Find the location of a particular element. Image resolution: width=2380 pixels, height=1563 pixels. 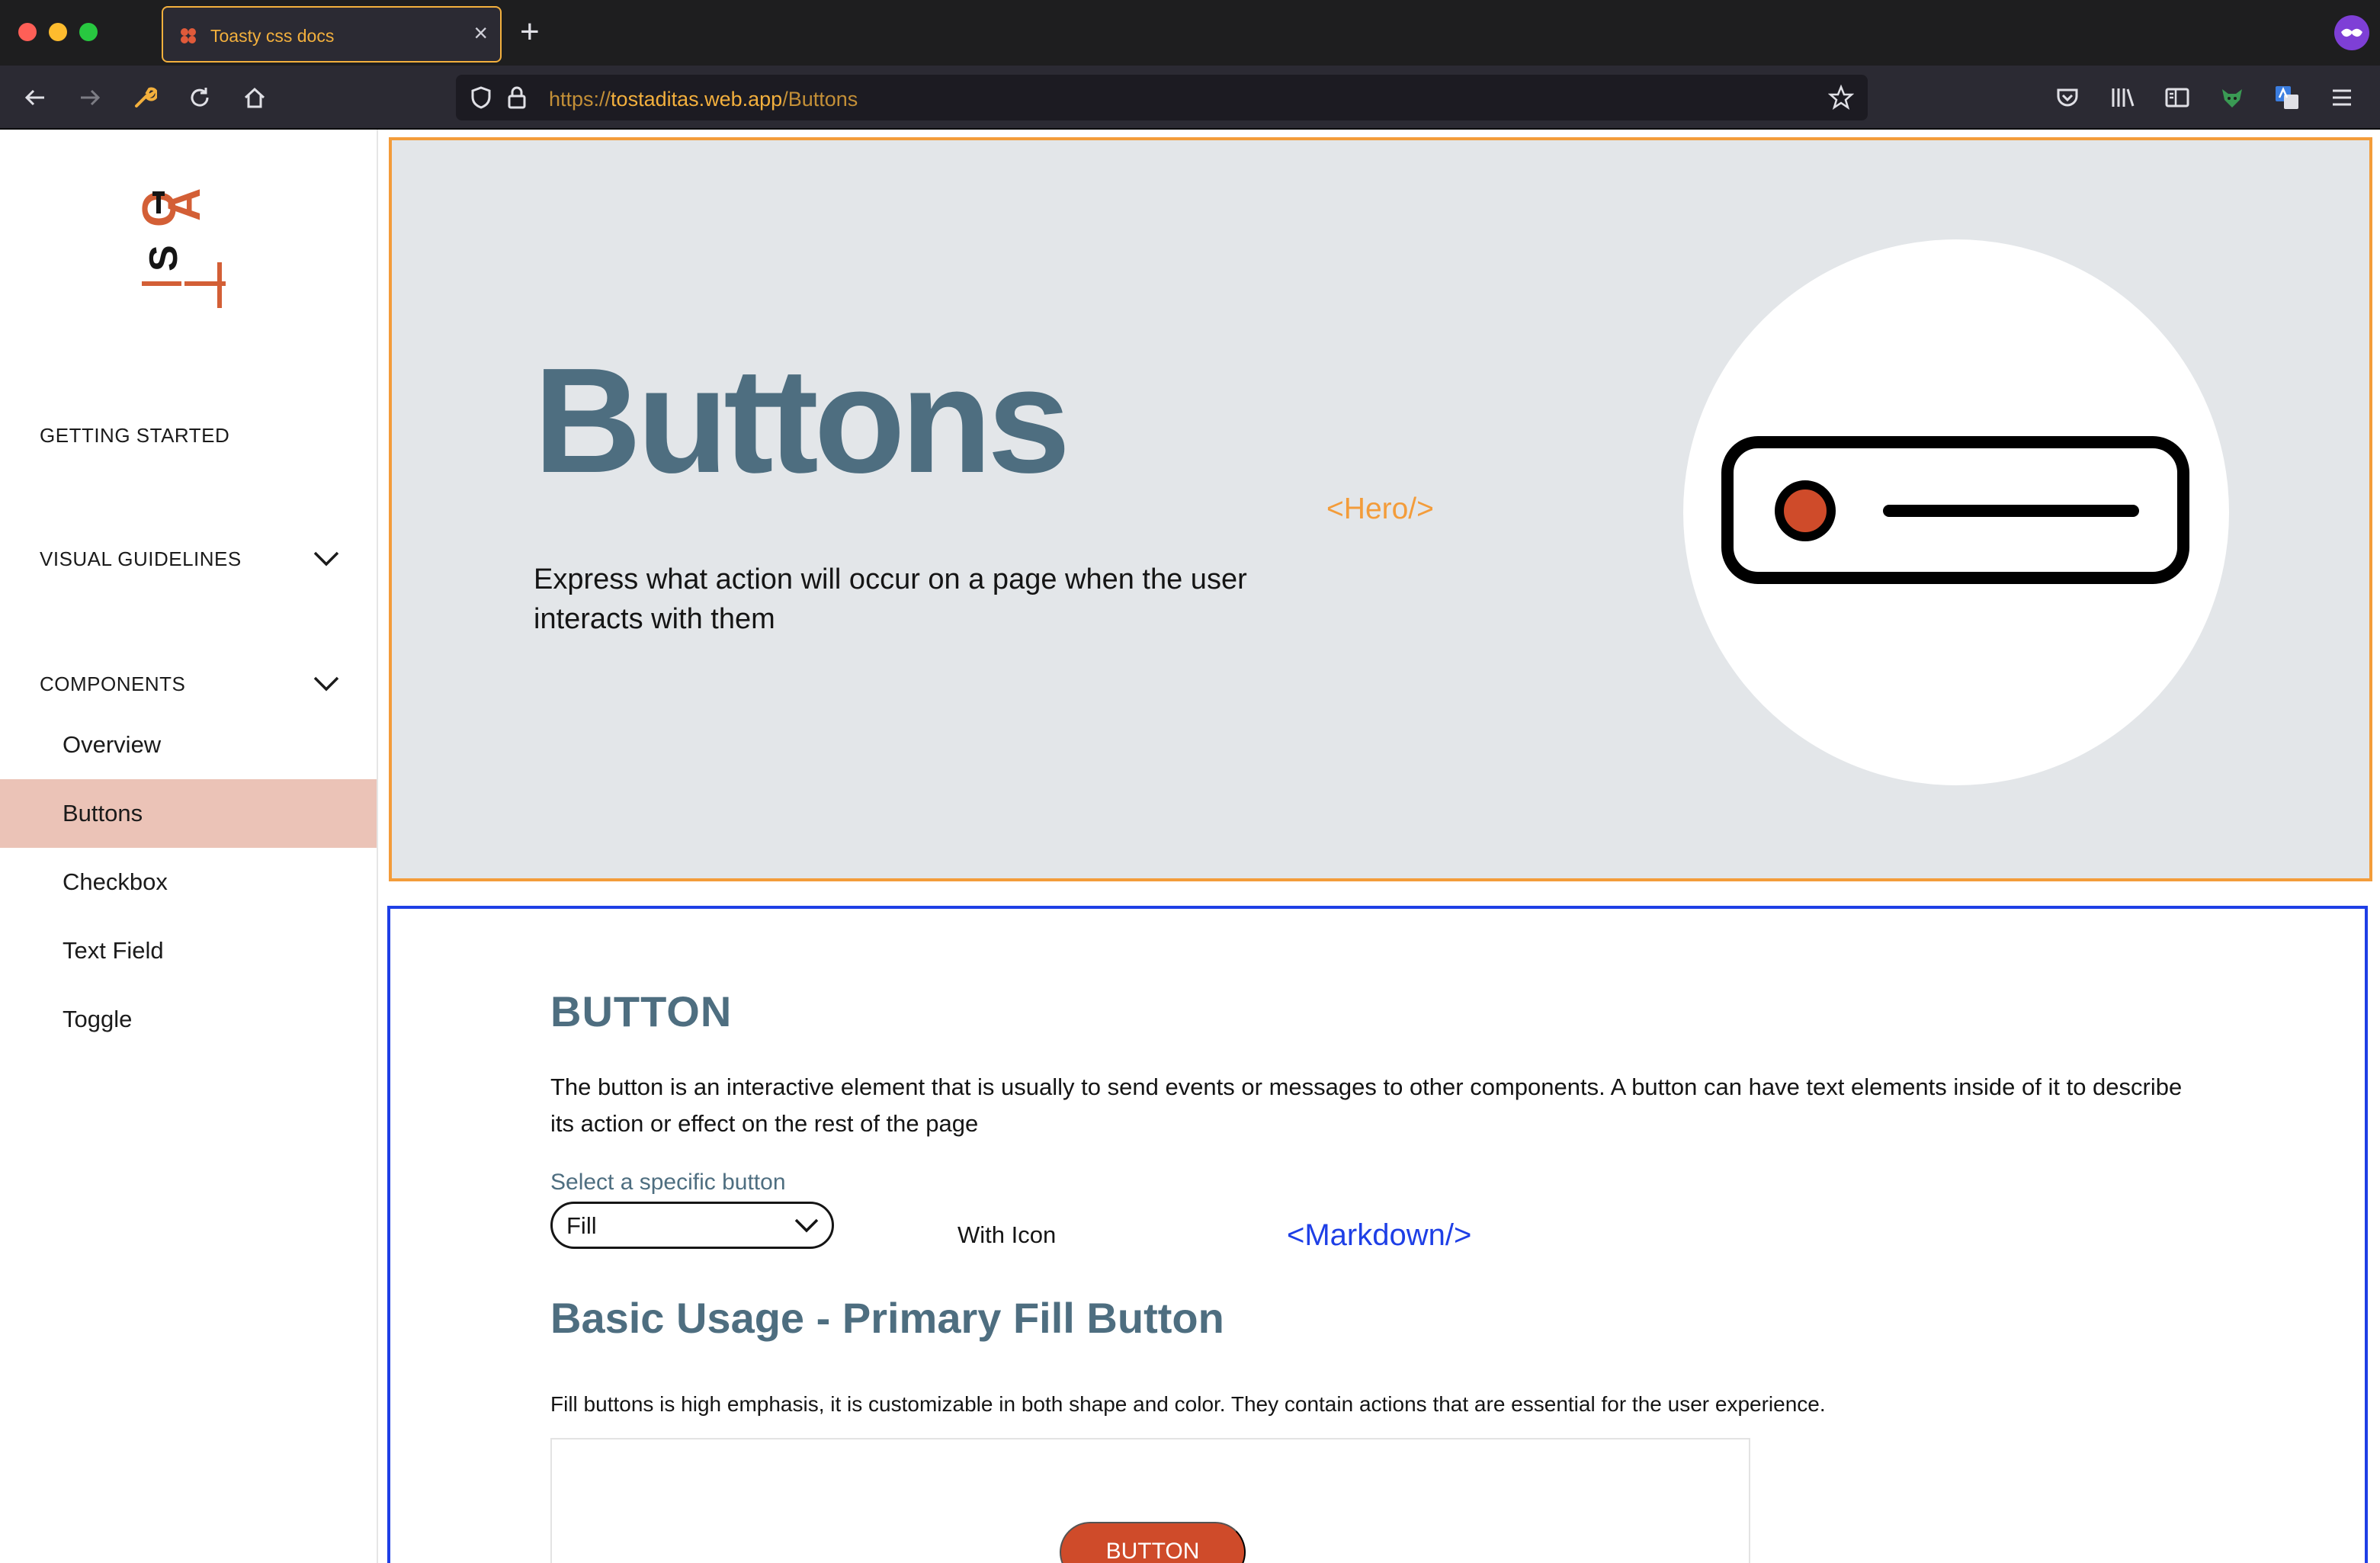

lock-icon is located at coordinates (517, 97).